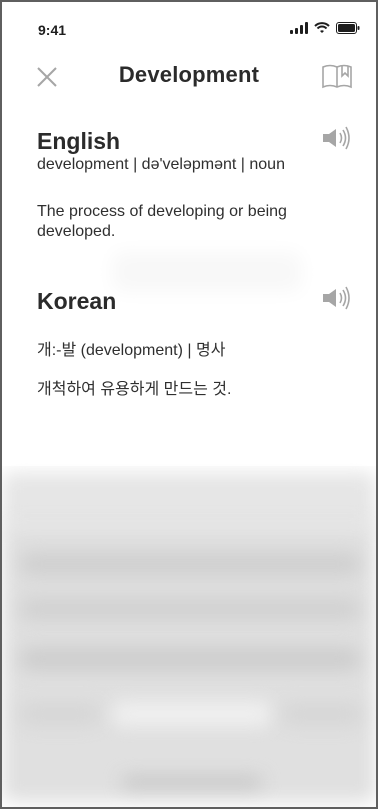 The height and width of the screenshot is (809, 378). I want to click on korean-meta: 개:-발 (development) | 명사, so click(131, 350).